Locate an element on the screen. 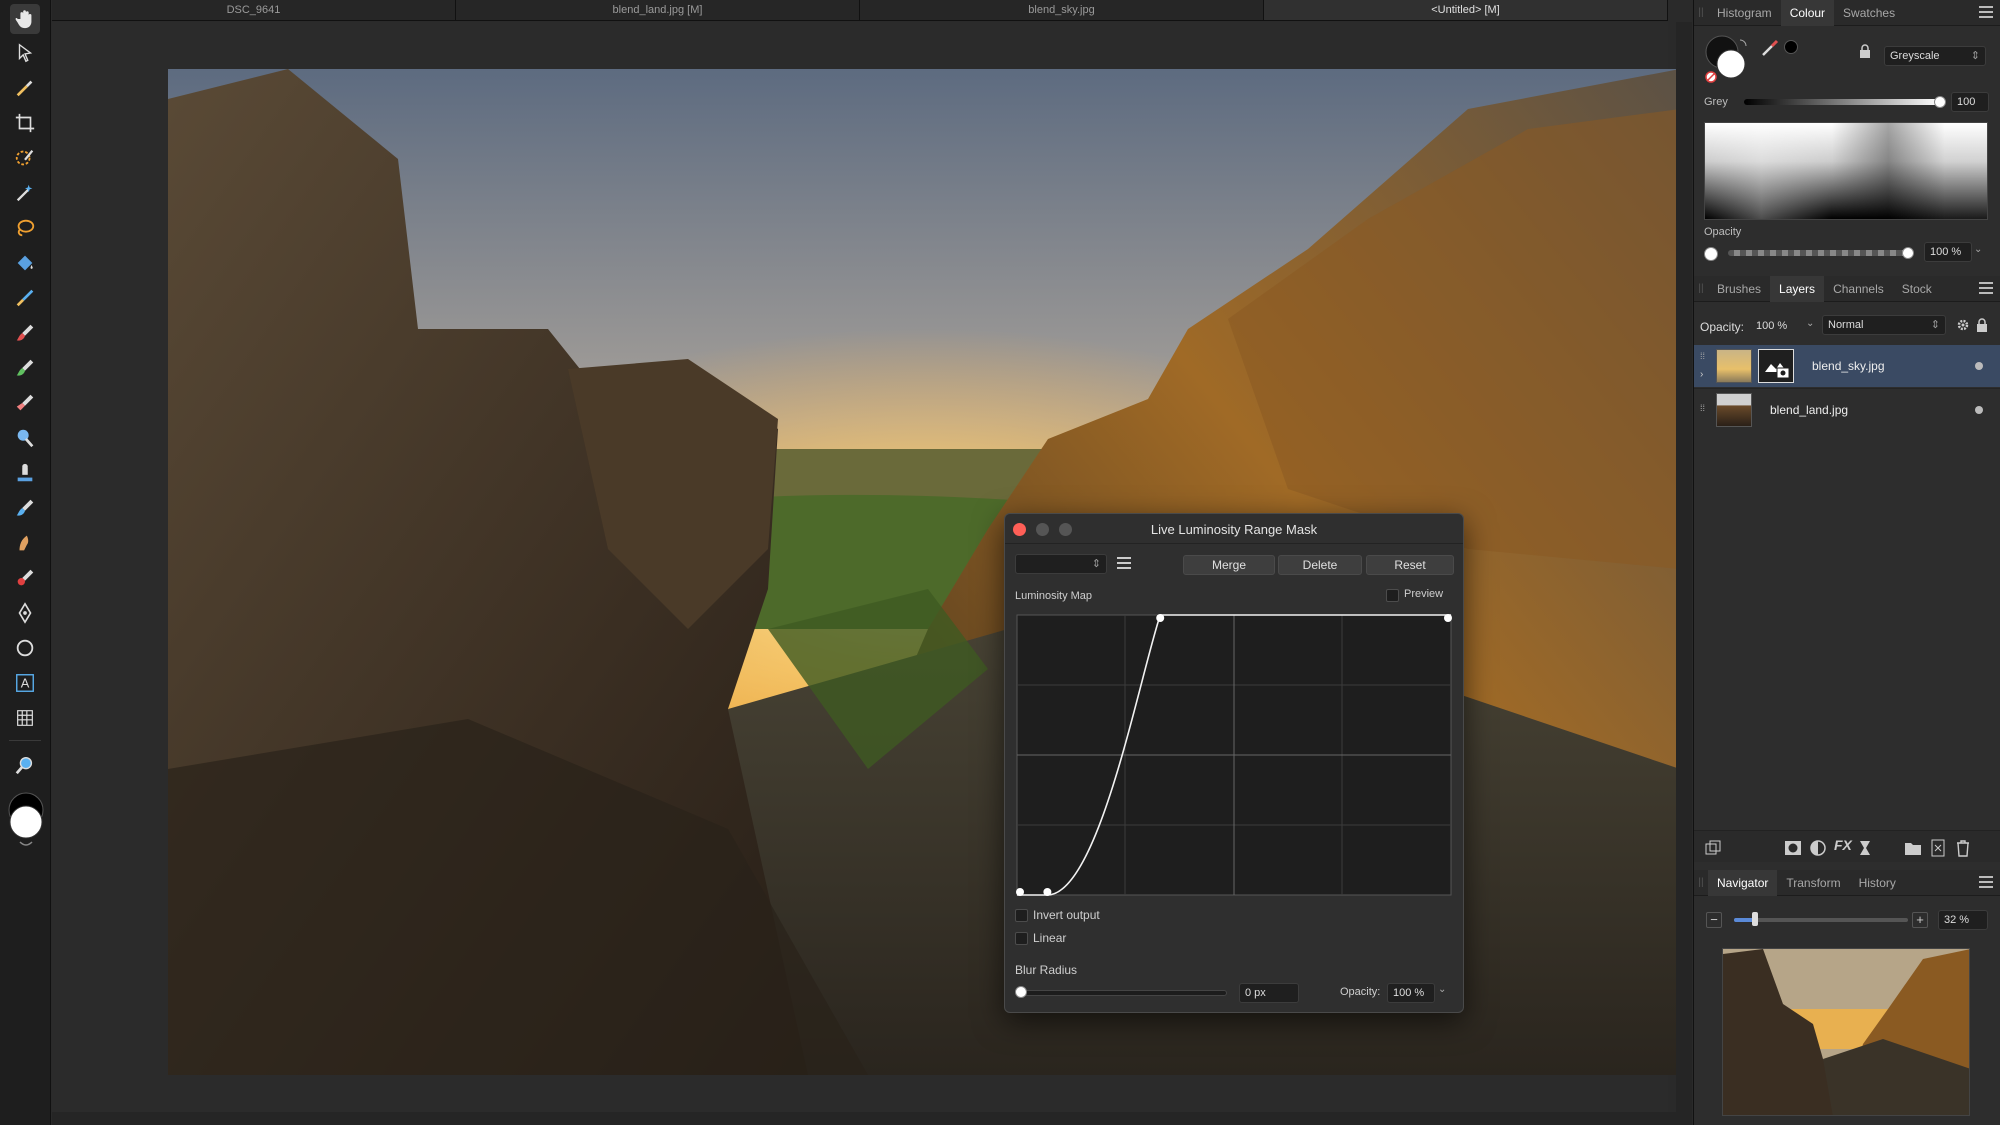  red-eye-tool-icon is located at coordinates (25, 578).